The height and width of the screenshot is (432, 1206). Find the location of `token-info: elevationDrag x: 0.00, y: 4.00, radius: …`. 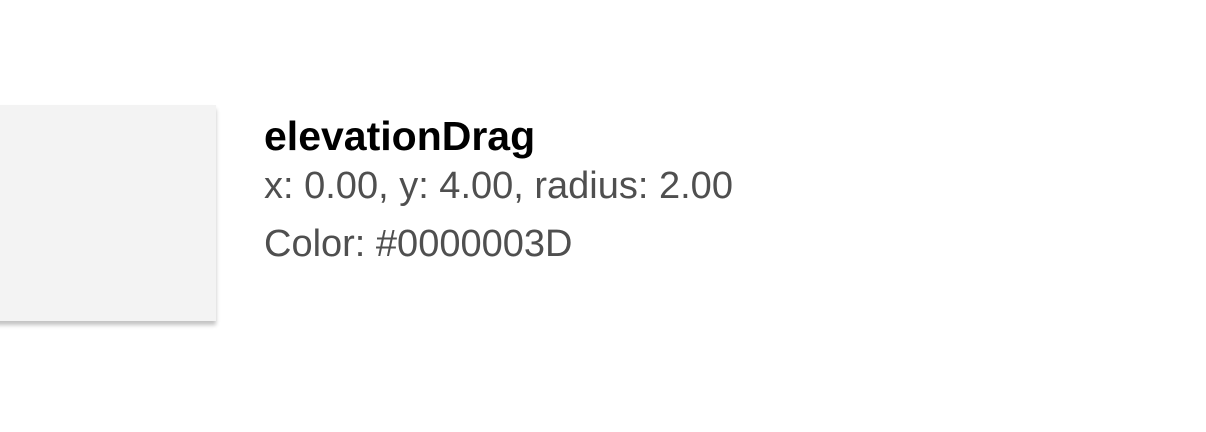

token-info: elevationDrag x: 0.00, y: 4.00, radius: … is located at coordinates (498, 192).